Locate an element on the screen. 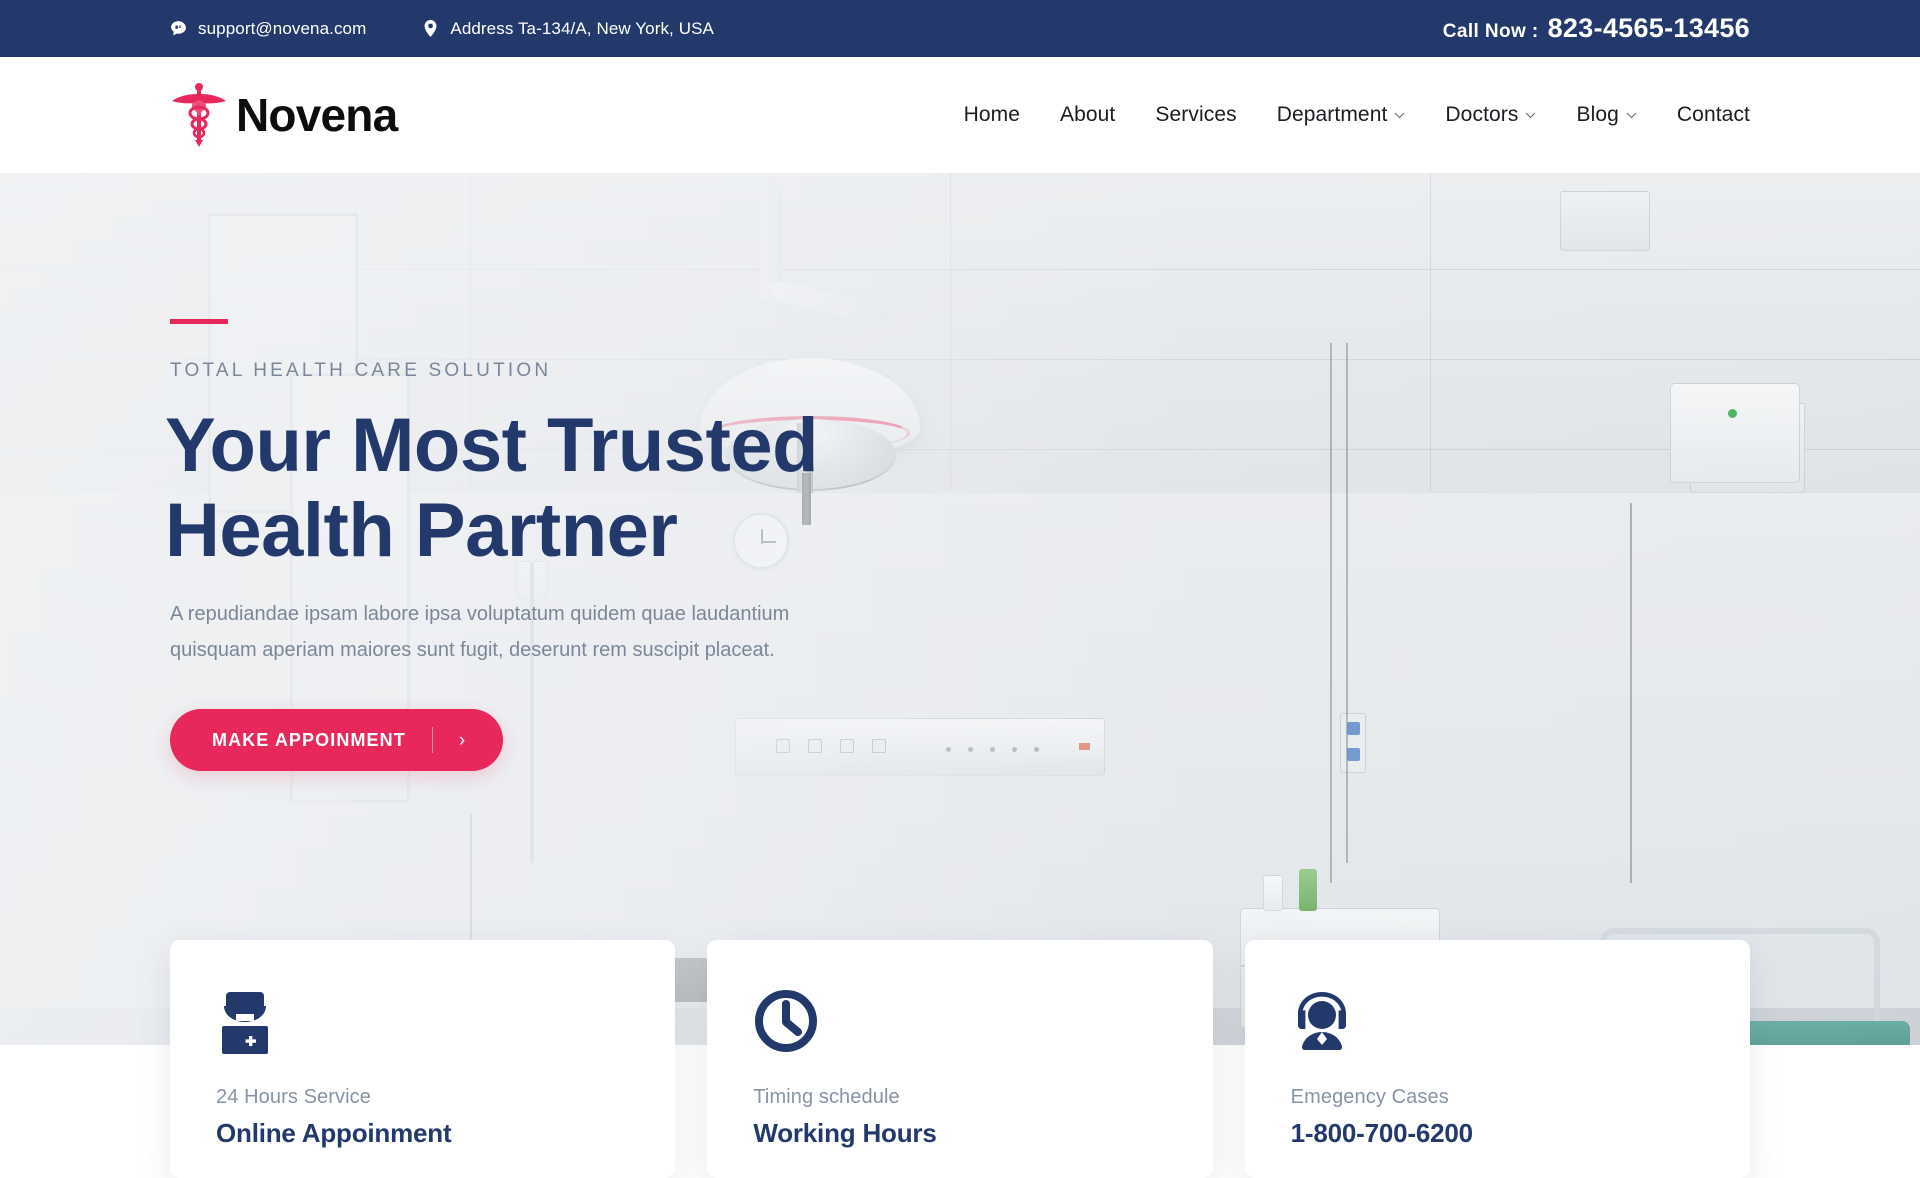 This screenshot has height=1178, width=1920. nav-item-department: Department is located at coordinates (1341, 115).